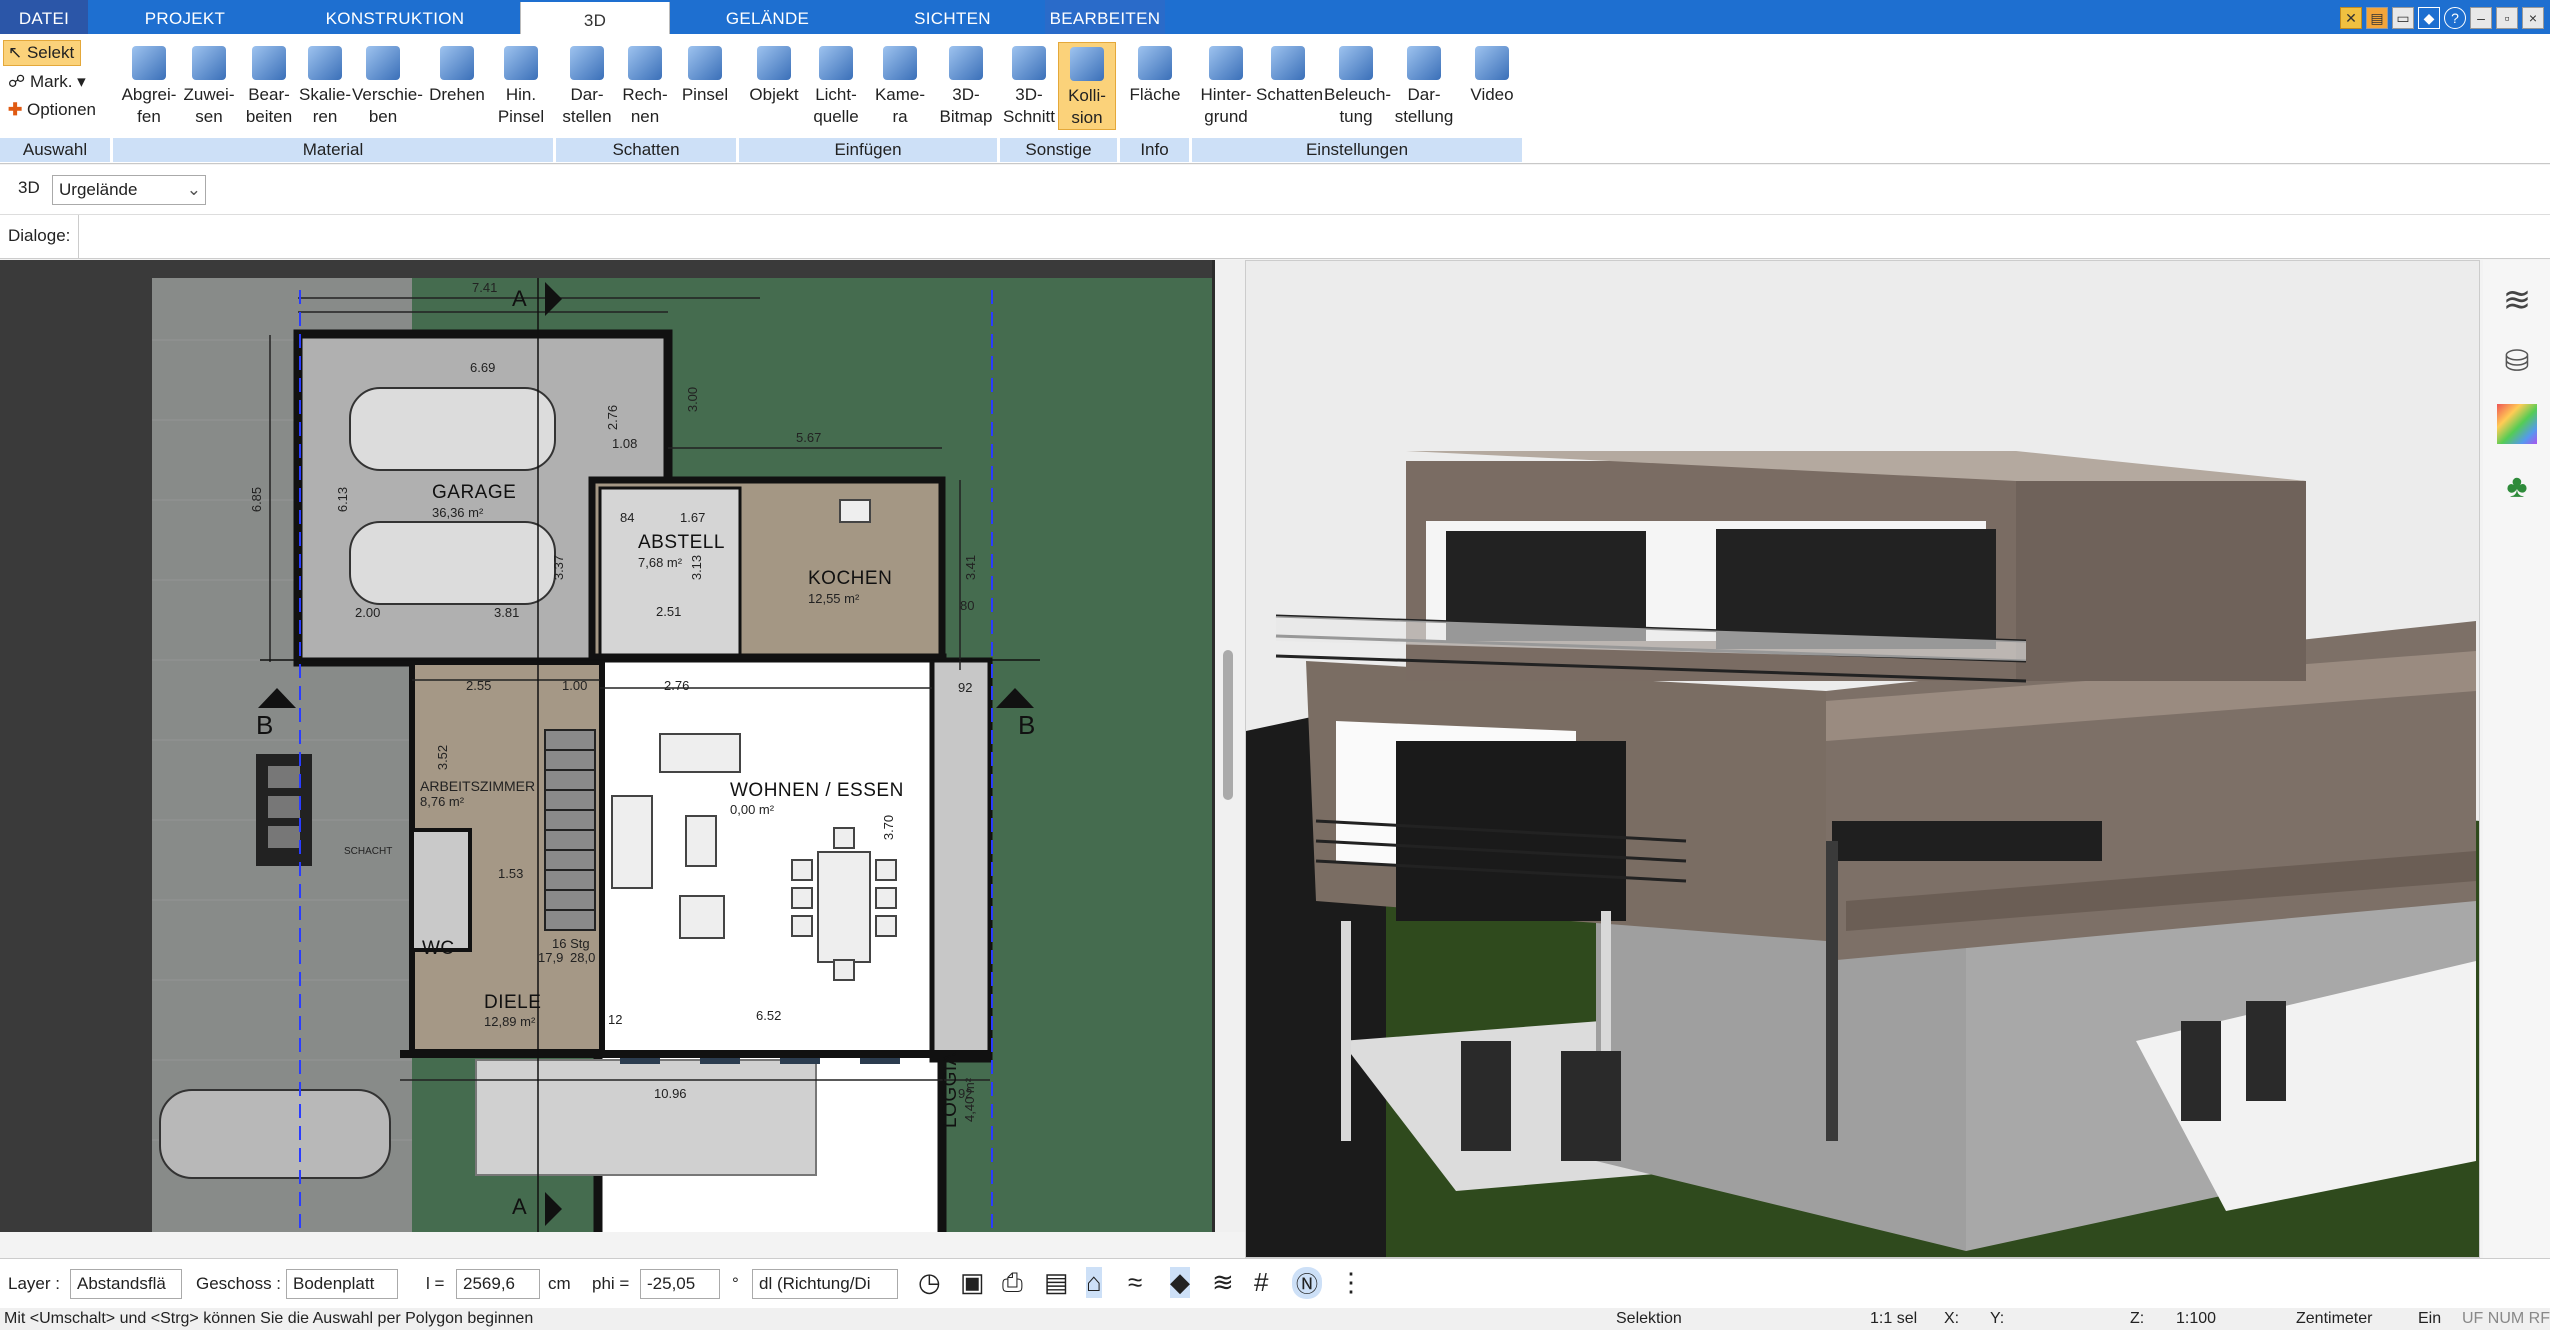  I want to click on light-source-label: Licht- quelle, so click(836, 105).